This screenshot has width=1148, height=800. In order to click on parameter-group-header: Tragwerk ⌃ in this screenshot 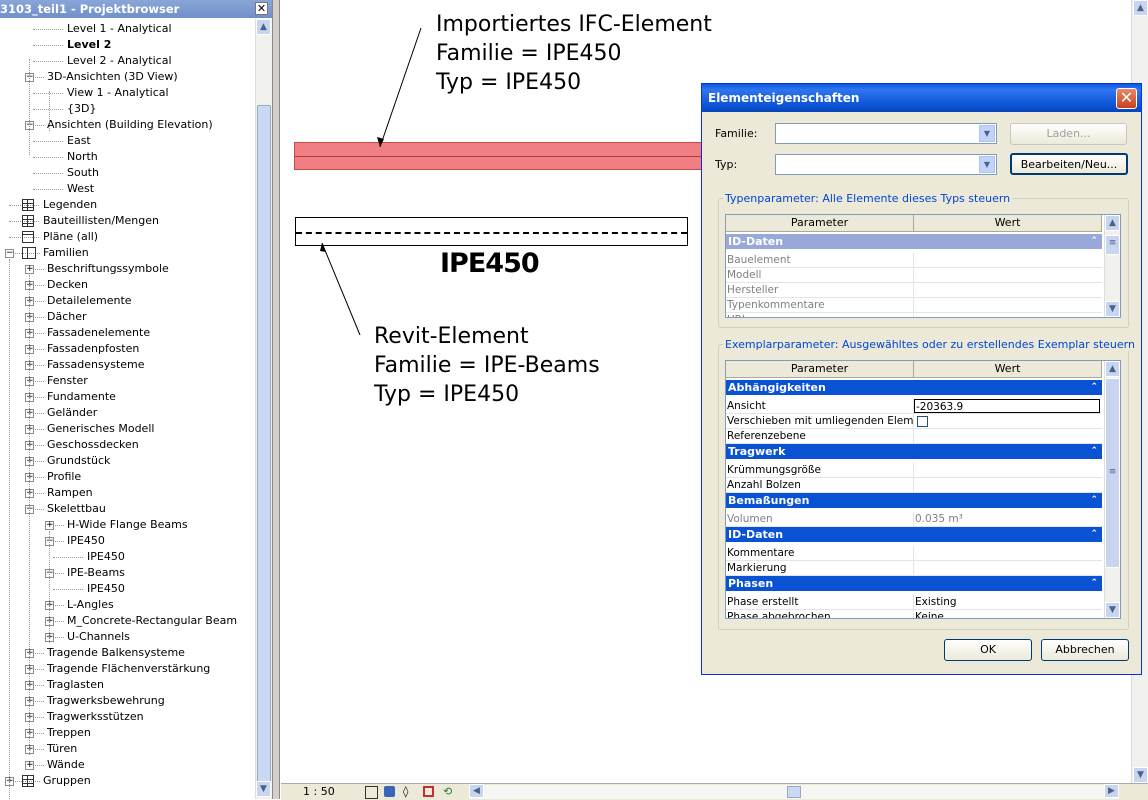, I will do `click(914, 451)`.